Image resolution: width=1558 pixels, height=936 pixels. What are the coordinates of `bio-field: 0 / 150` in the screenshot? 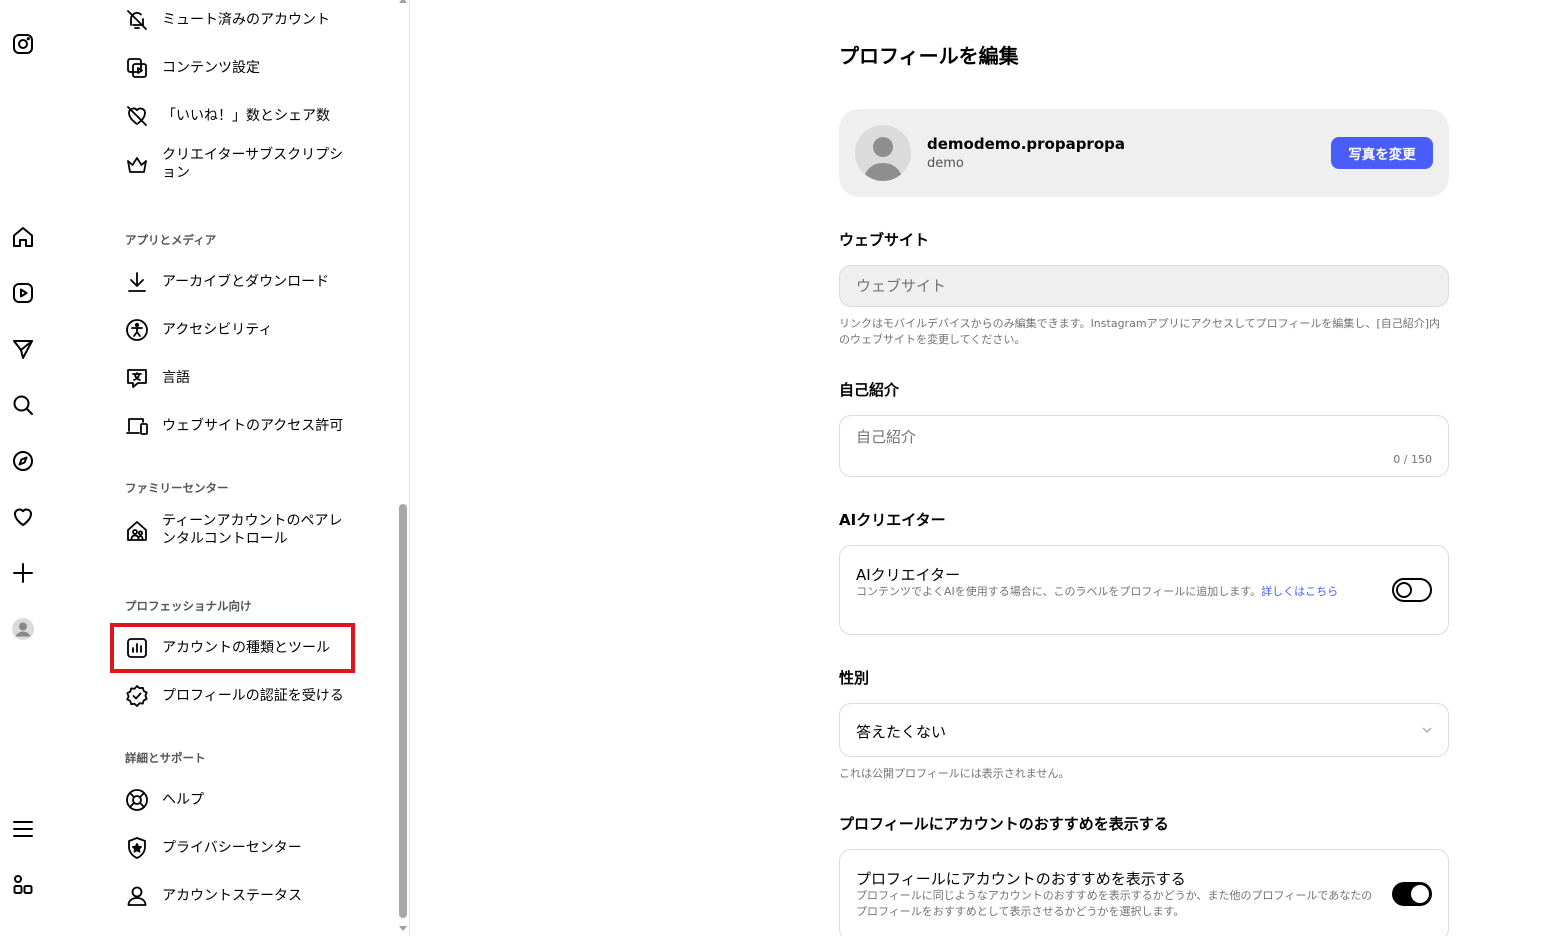 It's located at (1144, 446).